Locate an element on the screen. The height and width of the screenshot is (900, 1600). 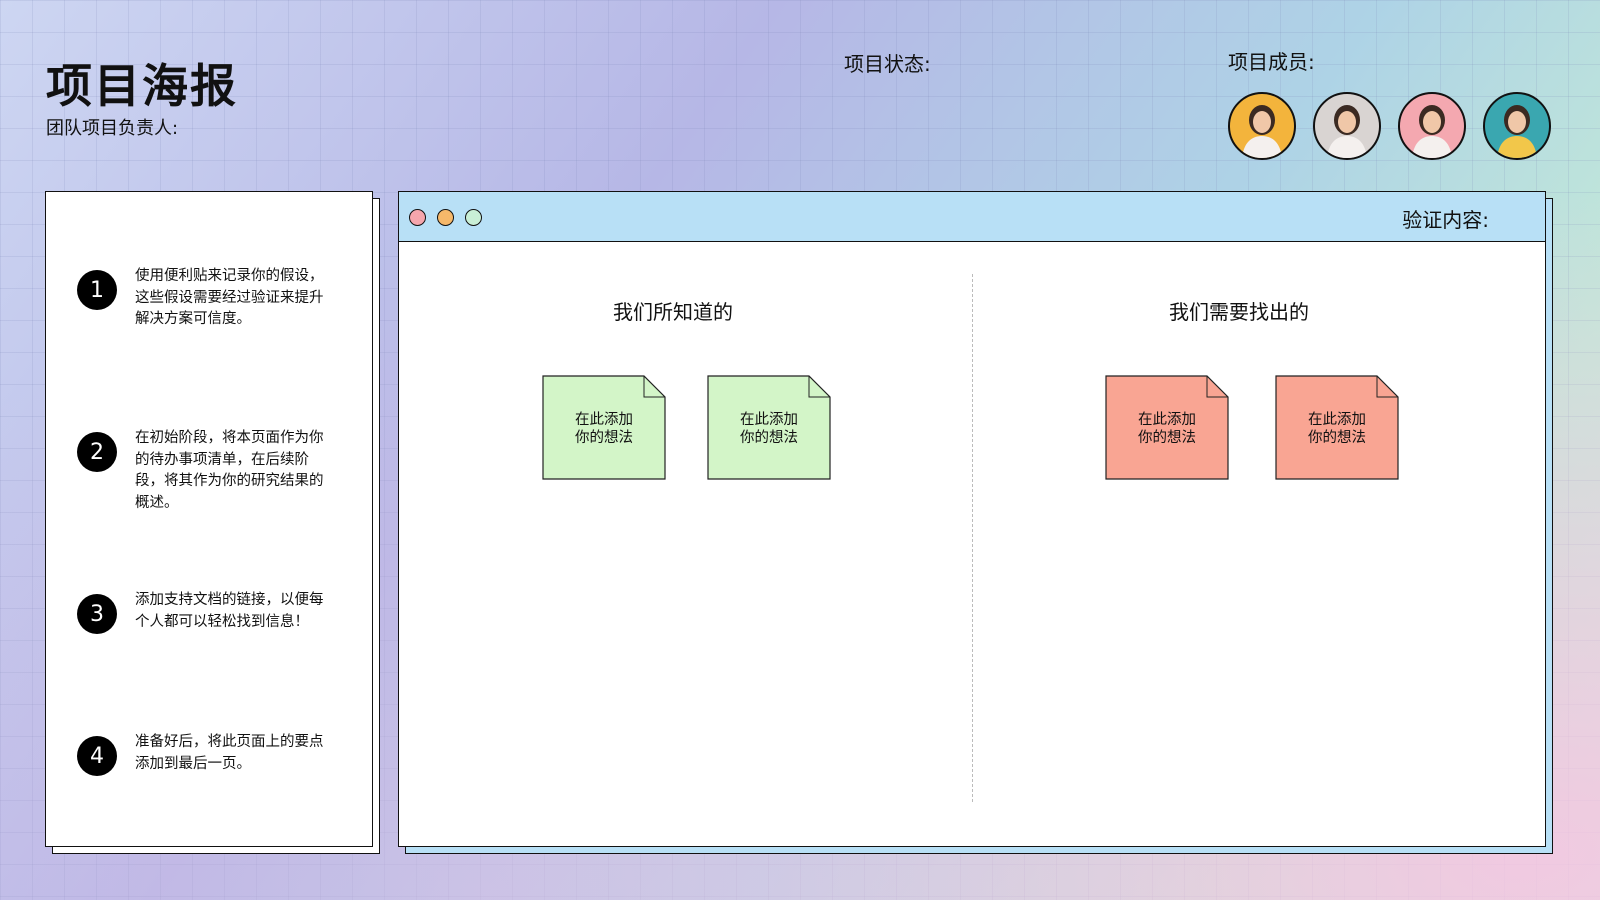
unknown-column-title: 我们需要找出的 is located at coordinates (1239, 312).